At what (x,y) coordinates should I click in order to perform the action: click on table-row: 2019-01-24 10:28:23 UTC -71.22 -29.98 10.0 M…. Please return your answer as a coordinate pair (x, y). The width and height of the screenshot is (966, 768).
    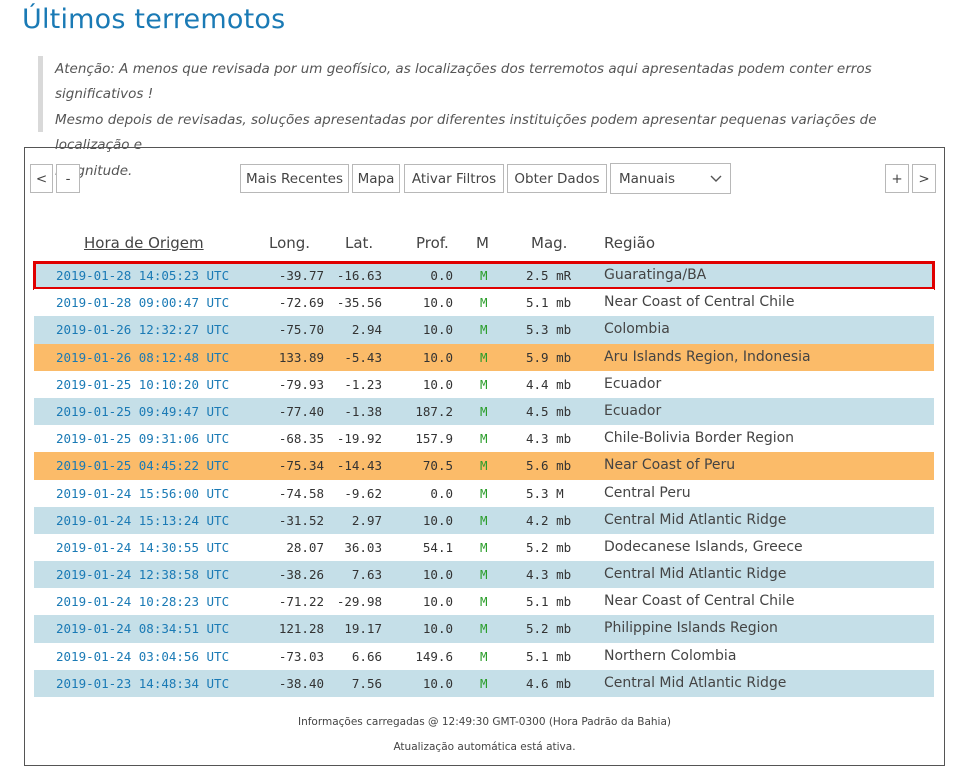
    Looking at the image, I should click on (484, 602).